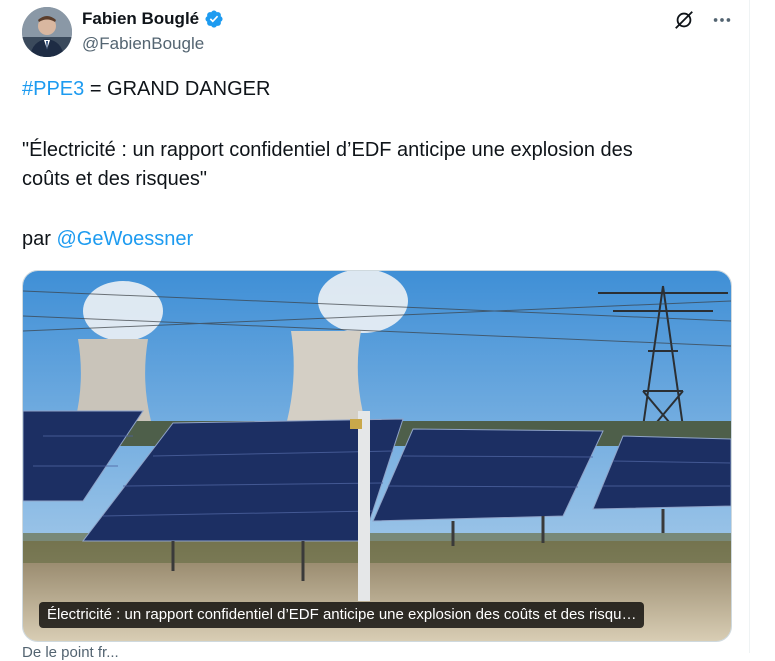 This screenshot has width=775, height=661. I want to click on mention-link: @GeWoessner, so click(124, 239).